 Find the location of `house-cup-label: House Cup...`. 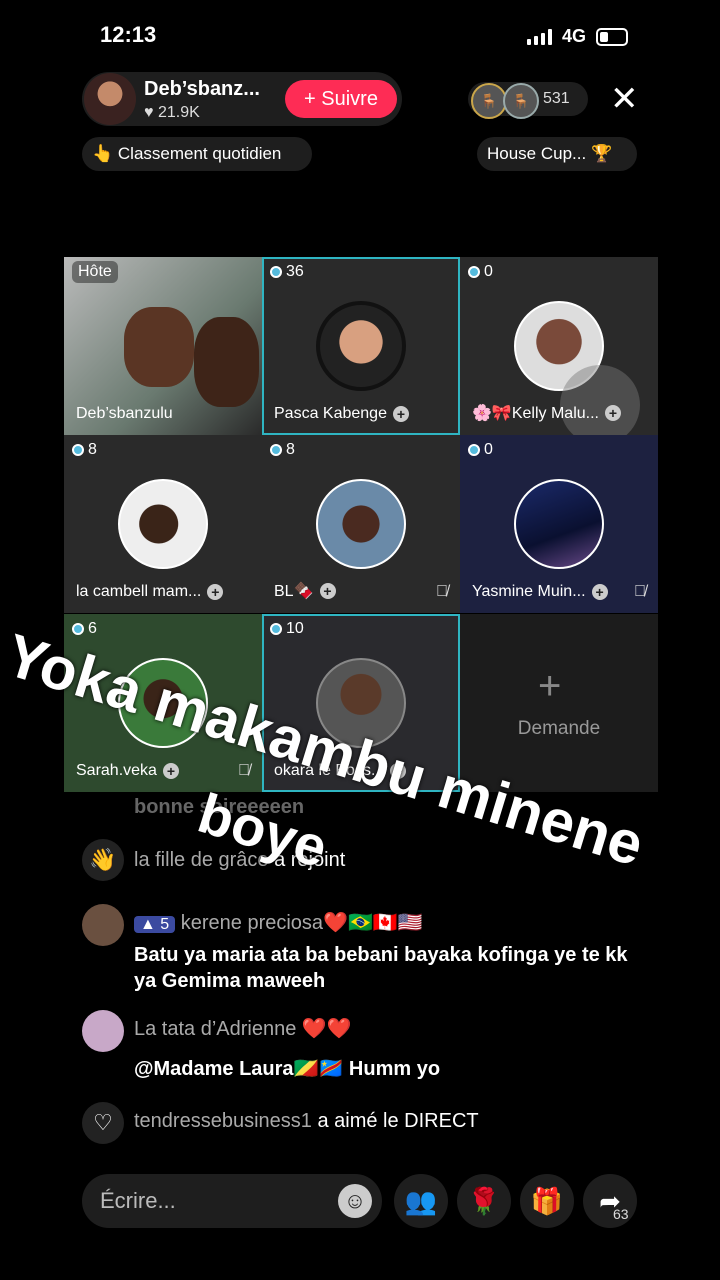

house-cup-label: House Cup... is located at coordinates (537, 153).